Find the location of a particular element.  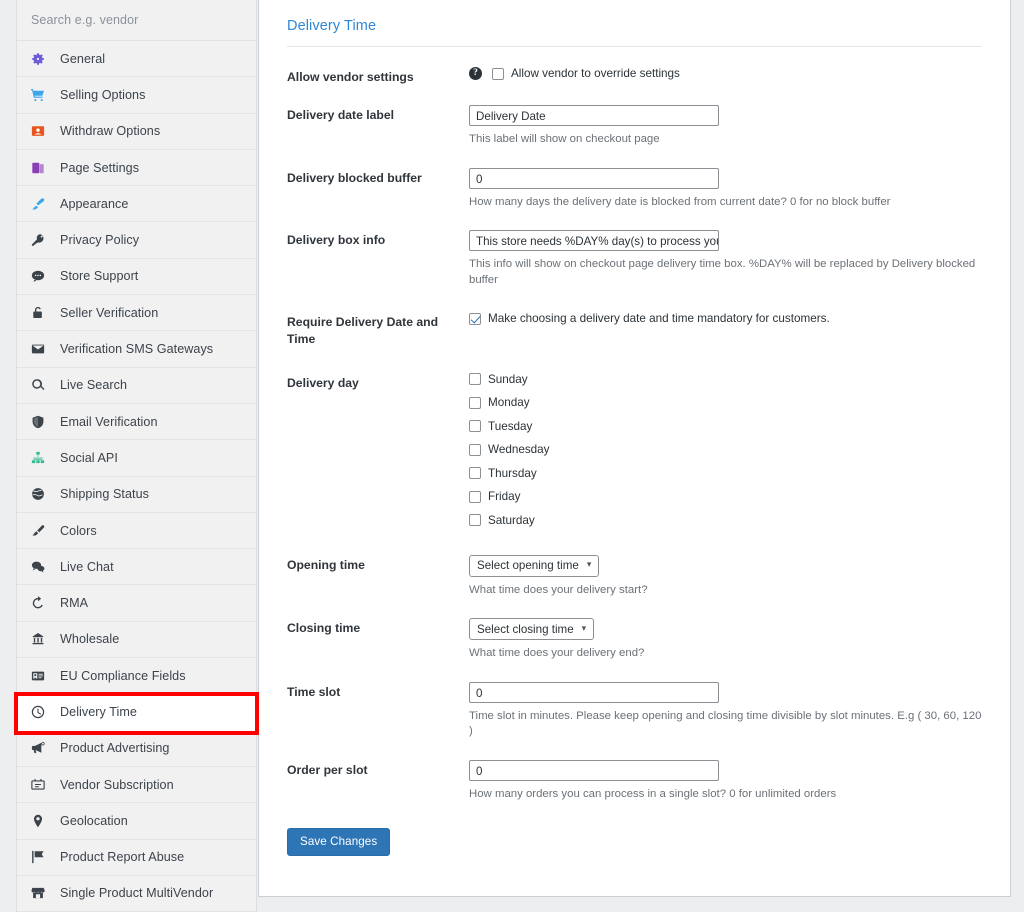

sitemap-icon is located at coordinates (41, 458).